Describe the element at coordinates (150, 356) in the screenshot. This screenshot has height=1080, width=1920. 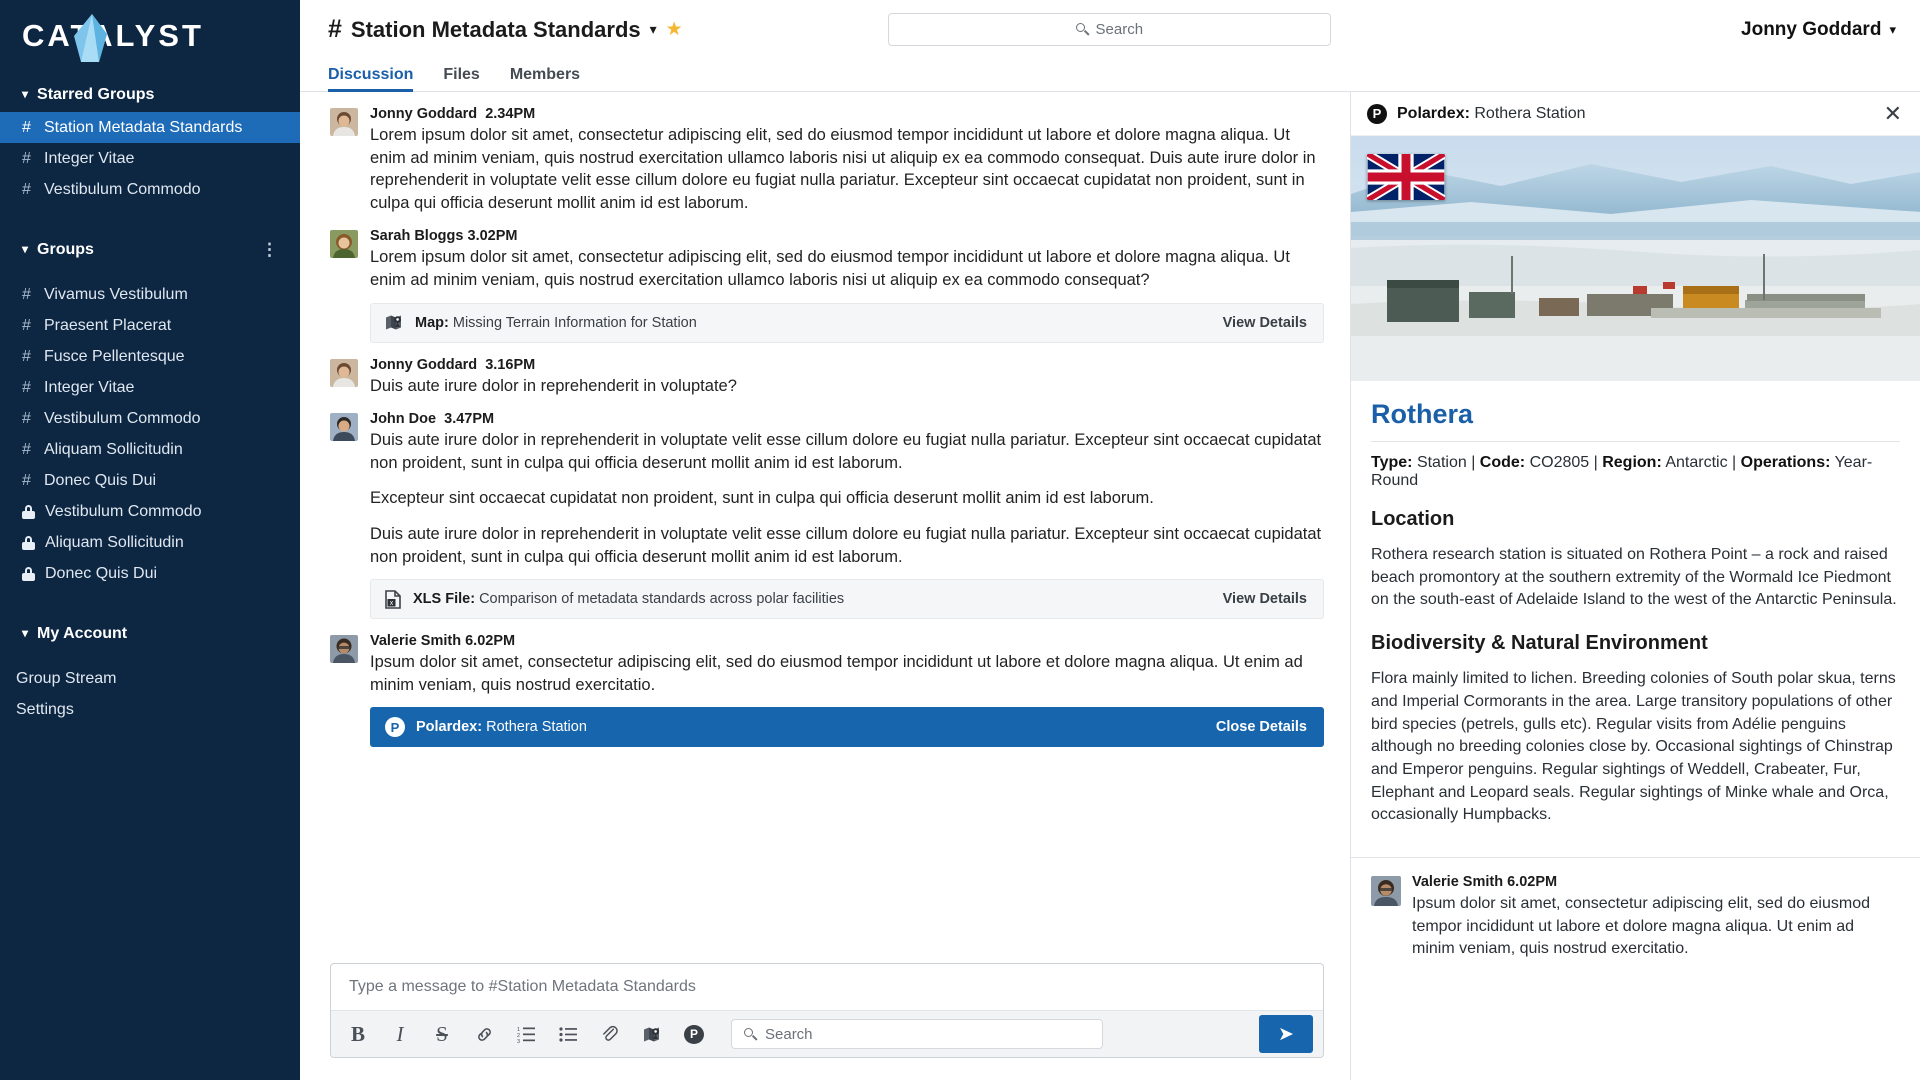
I see `sidebar-item-fusce-pellentesque: # Fusce Pellentesque` at that location.